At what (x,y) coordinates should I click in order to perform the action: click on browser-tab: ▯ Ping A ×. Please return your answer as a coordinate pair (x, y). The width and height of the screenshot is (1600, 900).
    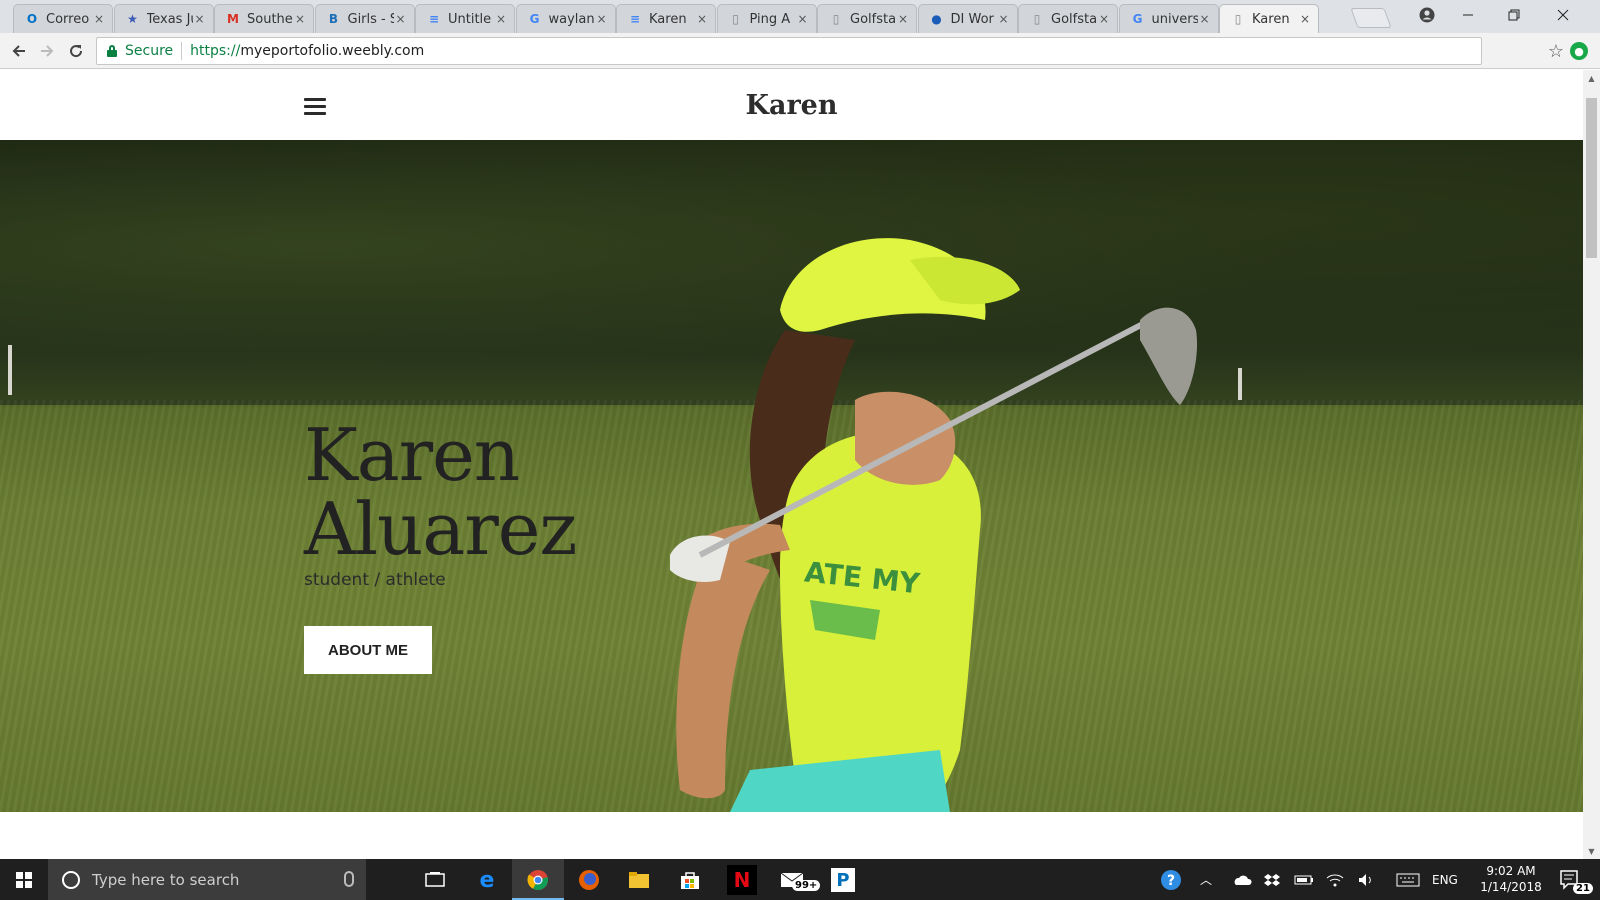
    Looking at the image, I should click on (766, 18).